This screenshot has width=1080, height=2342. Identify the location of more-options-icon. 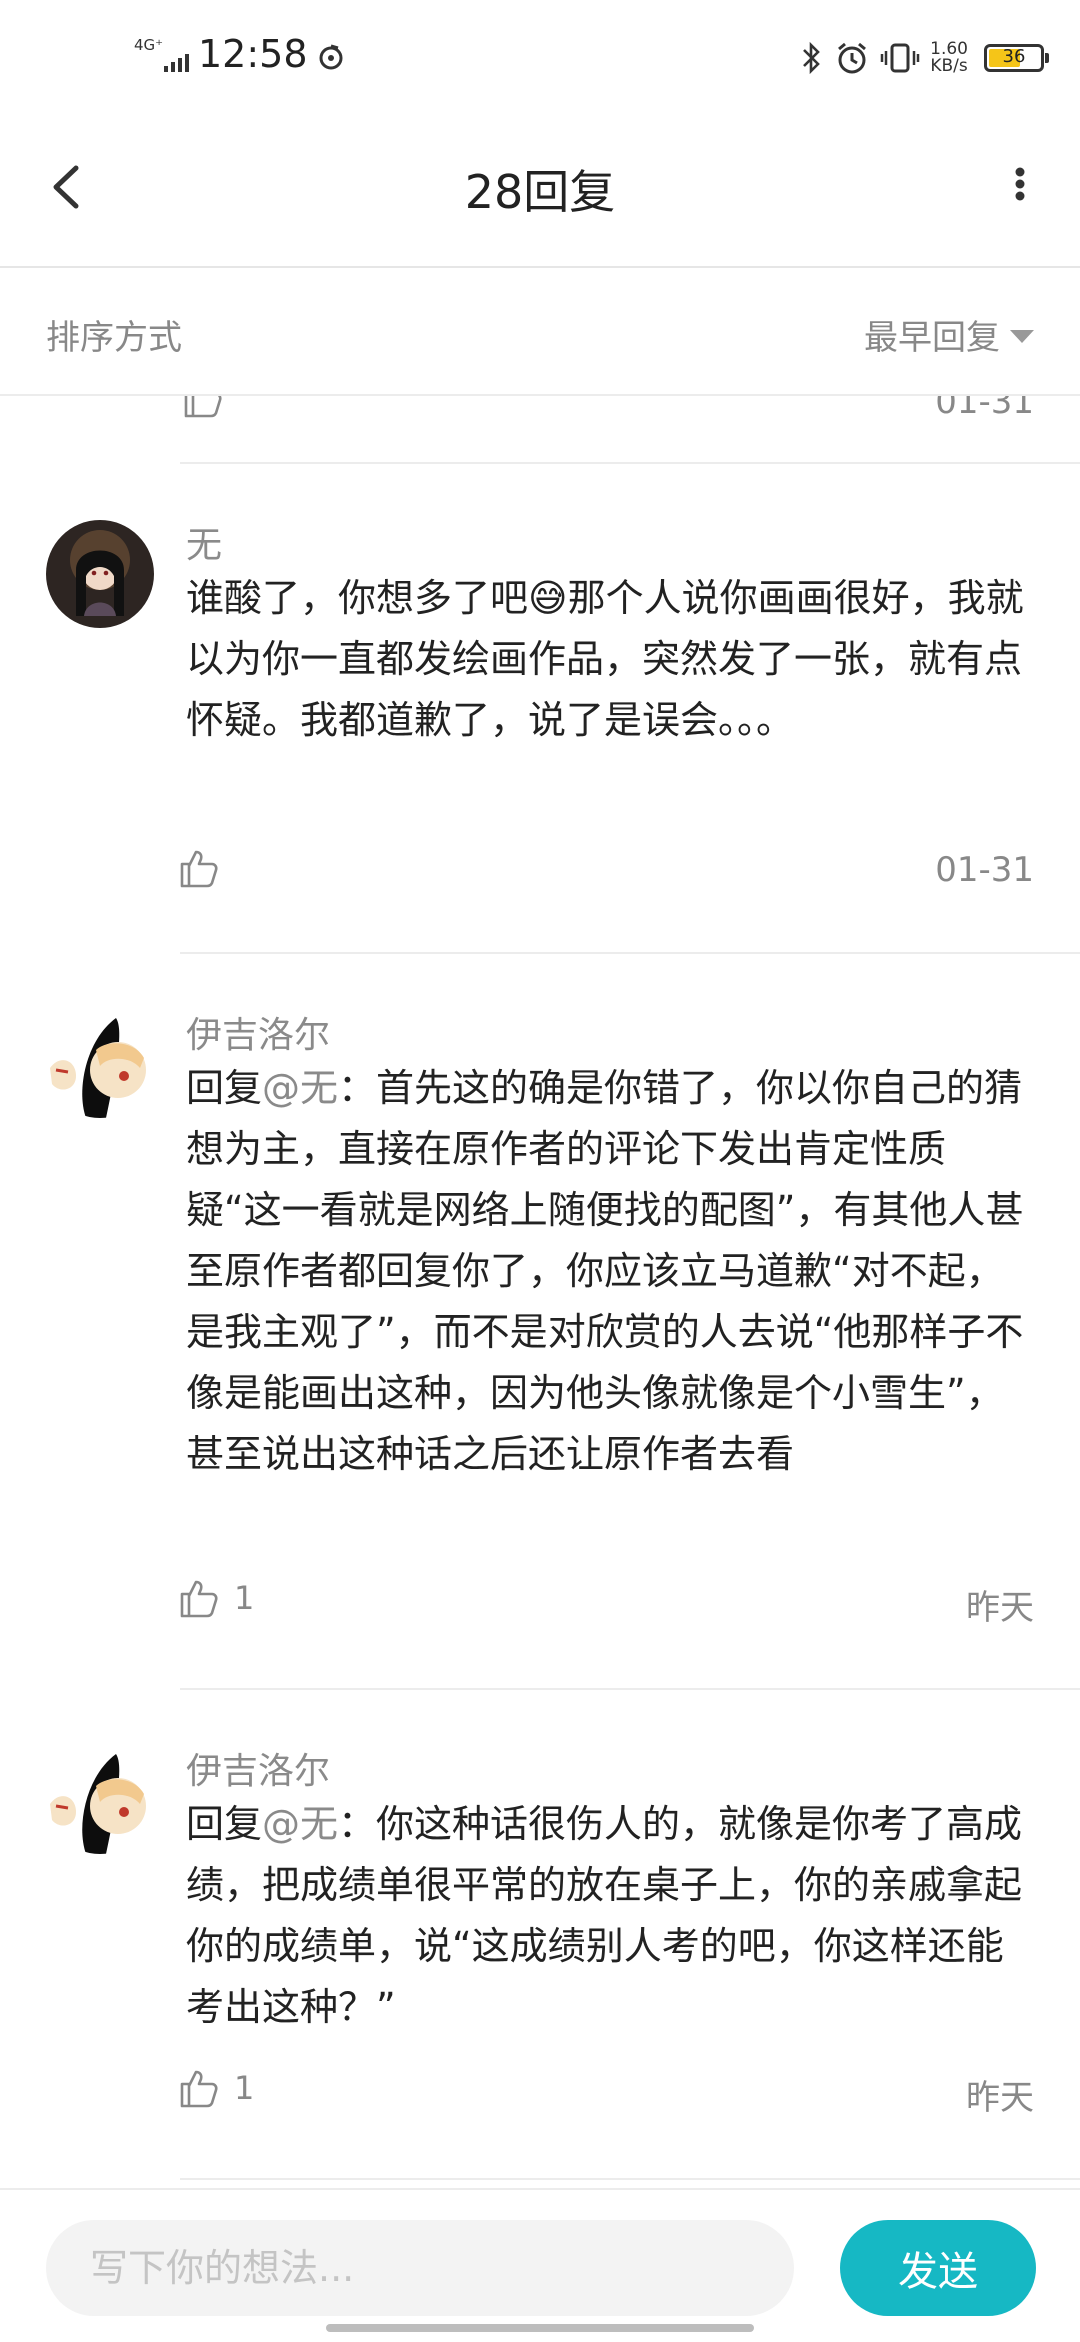
(1020, 190).